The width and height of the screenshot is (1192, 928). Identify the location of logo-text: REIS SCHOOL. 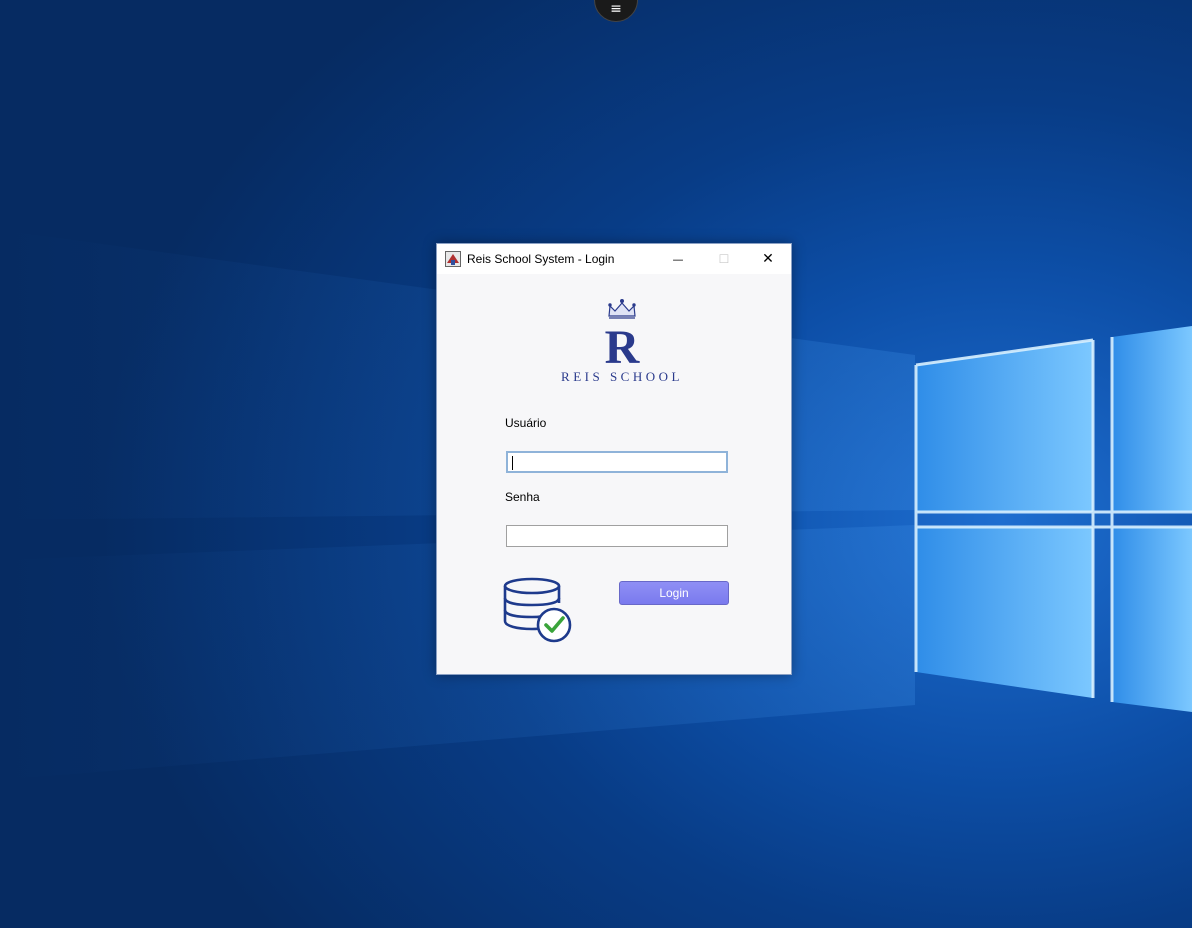
(622, 376).